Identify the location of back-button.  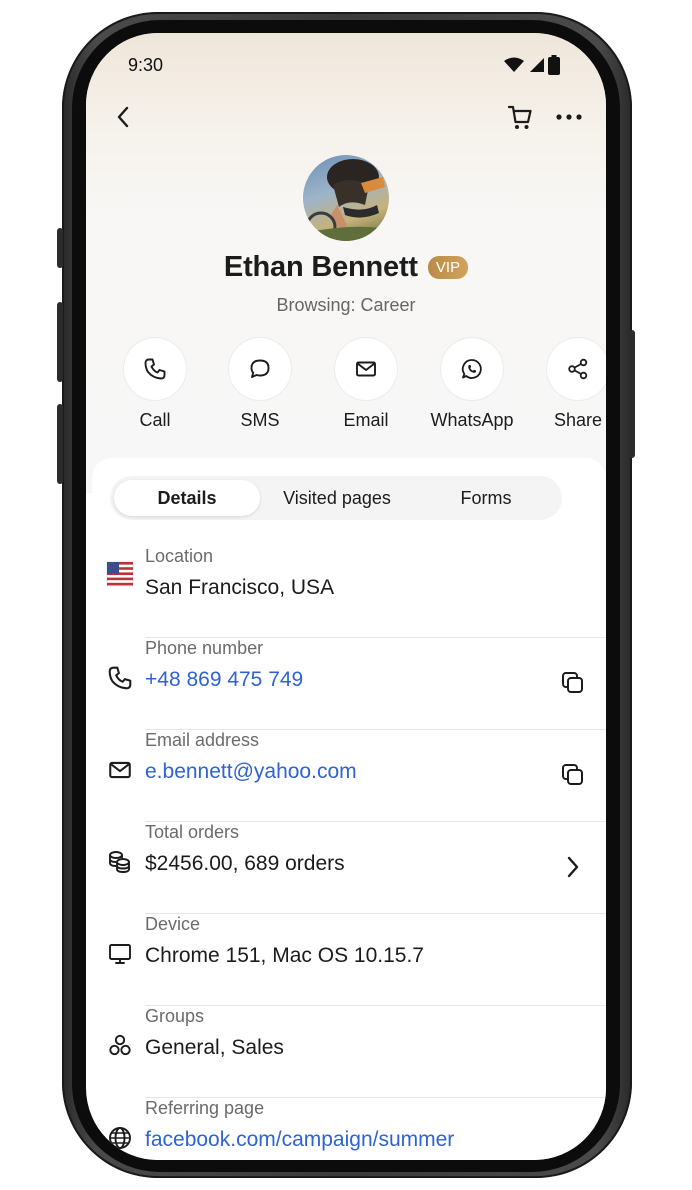
(123, 117).